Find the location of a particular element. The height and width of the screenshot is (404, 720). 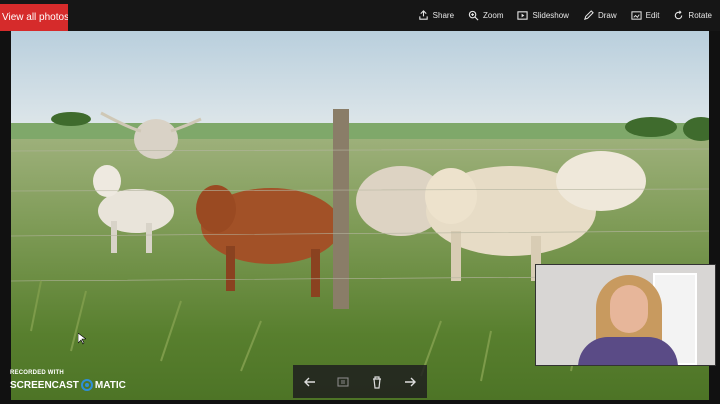

edit-button: Edit is located at coordinates (645, 15).